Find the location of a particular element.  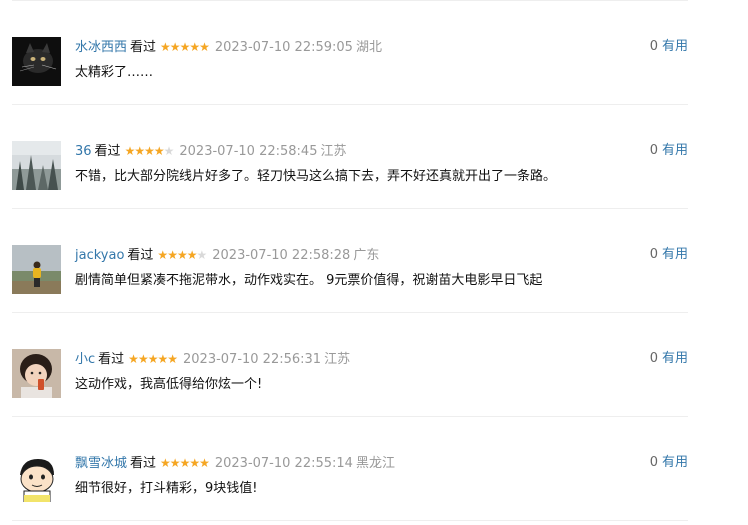

comment-time: 2023-07-10 22:56:31 is located at coordinates (252, 359).